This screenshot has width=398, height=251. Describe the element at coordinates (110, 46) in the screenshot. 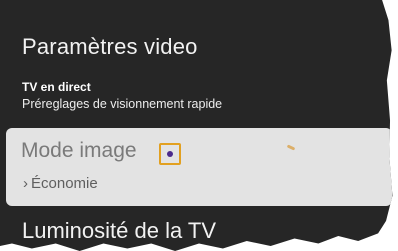

I see `page-title: Paramètres video` at that location.